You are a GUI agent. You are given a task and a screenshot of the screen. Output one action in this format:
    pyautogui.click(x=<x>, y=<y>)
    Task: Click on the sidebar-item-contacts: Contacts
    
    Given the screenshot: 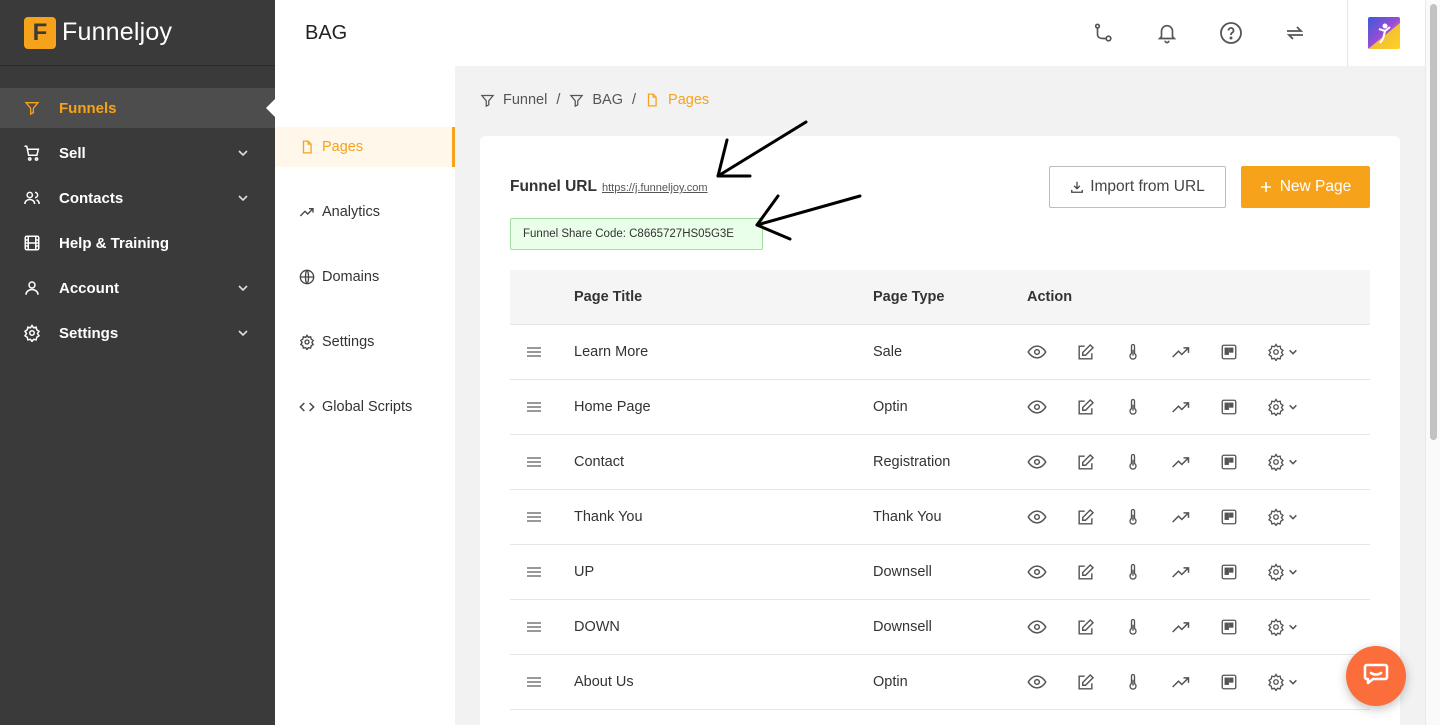 What is the action you would take?
    pyautogui.click(x=137, y=198)
    